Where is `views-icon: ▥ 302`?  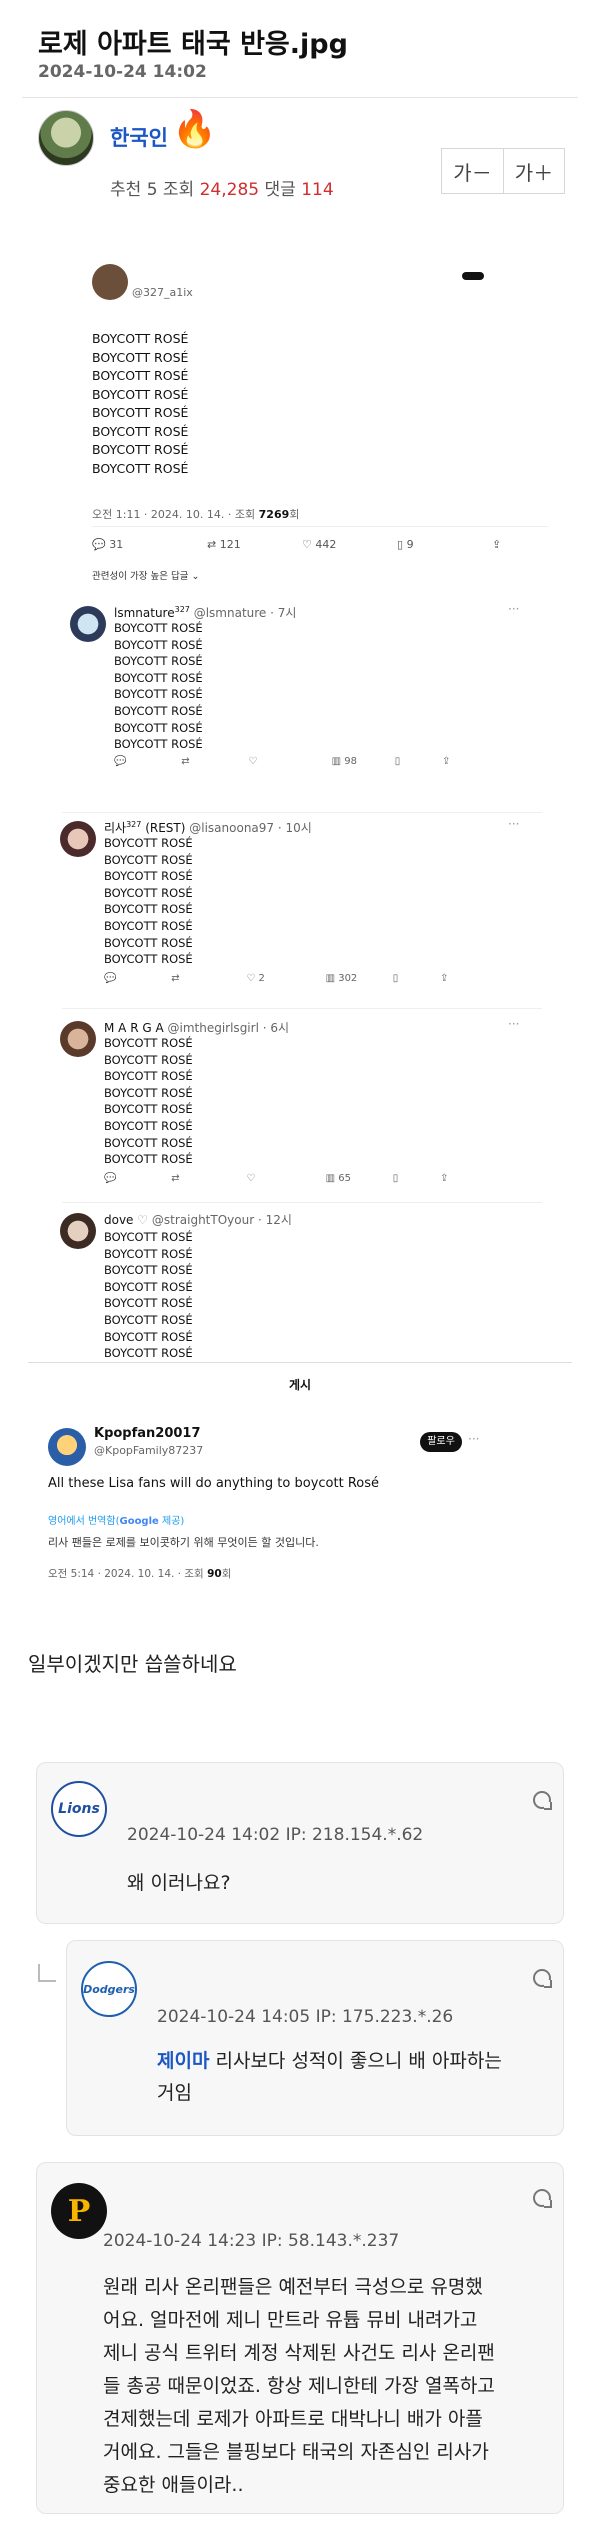
views-icon: ▥ 302 is located at coordinates (358, 978).